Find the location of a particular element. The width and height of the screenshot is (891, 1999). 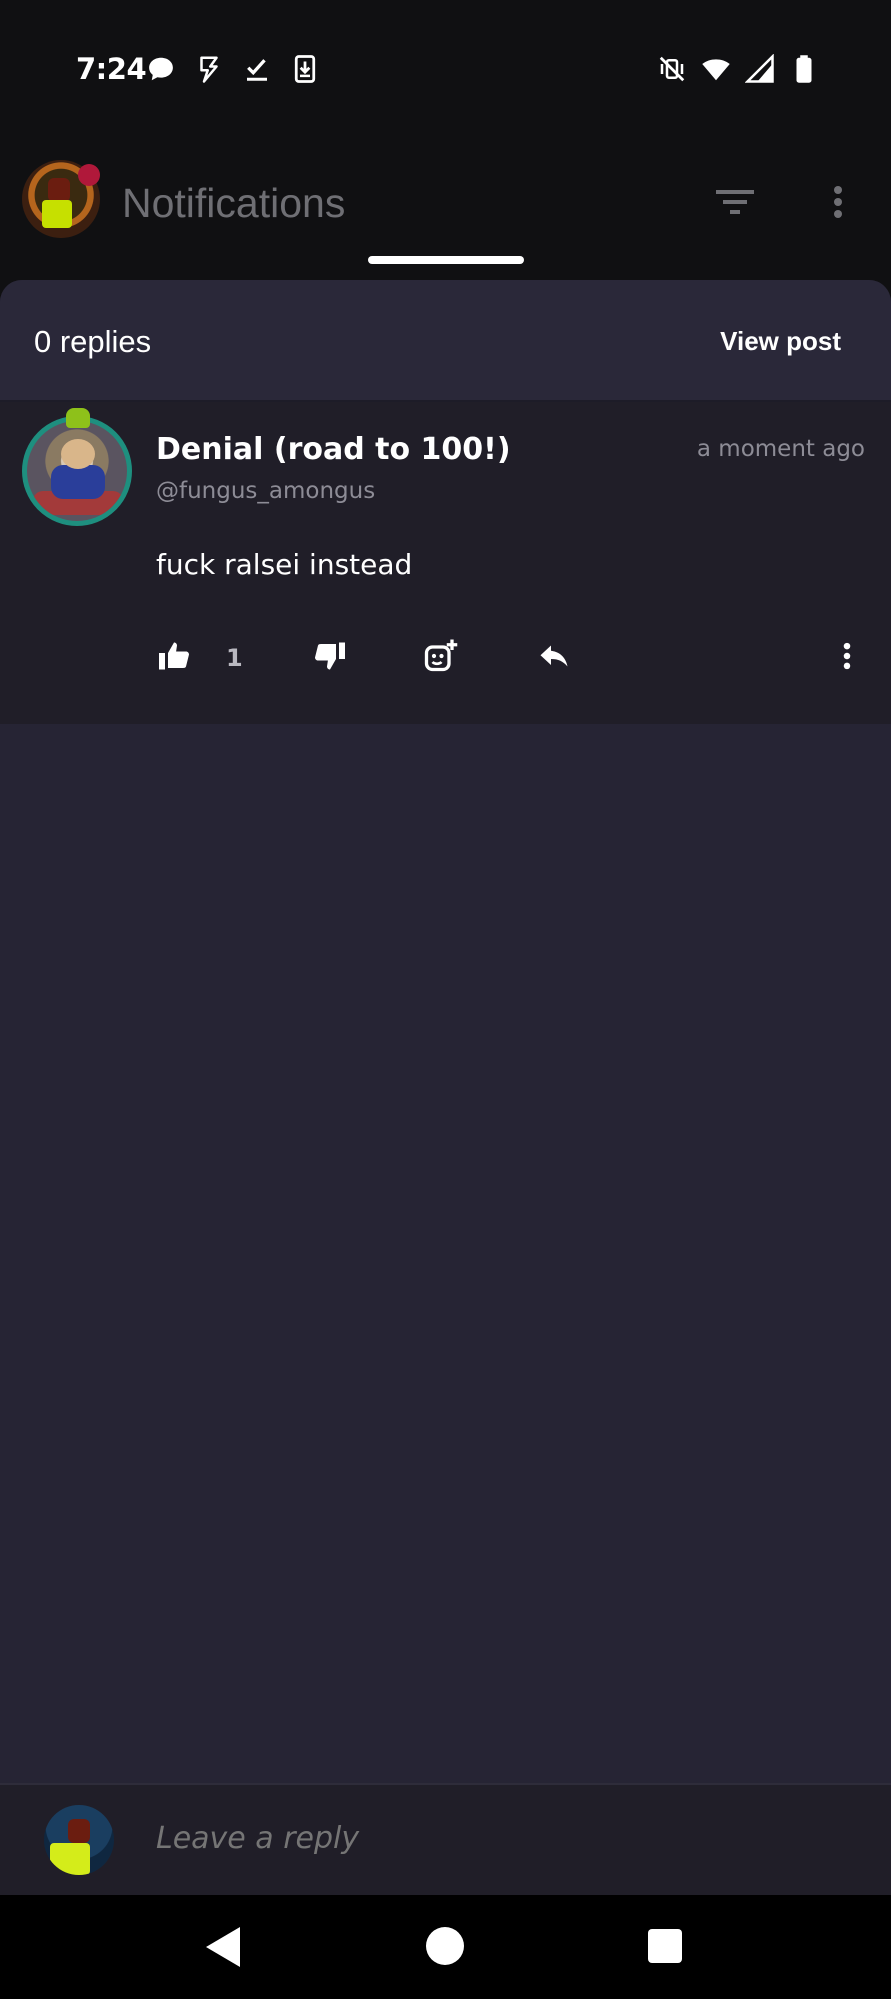

comment-actions: 1 is located at coordinates (445, 662).